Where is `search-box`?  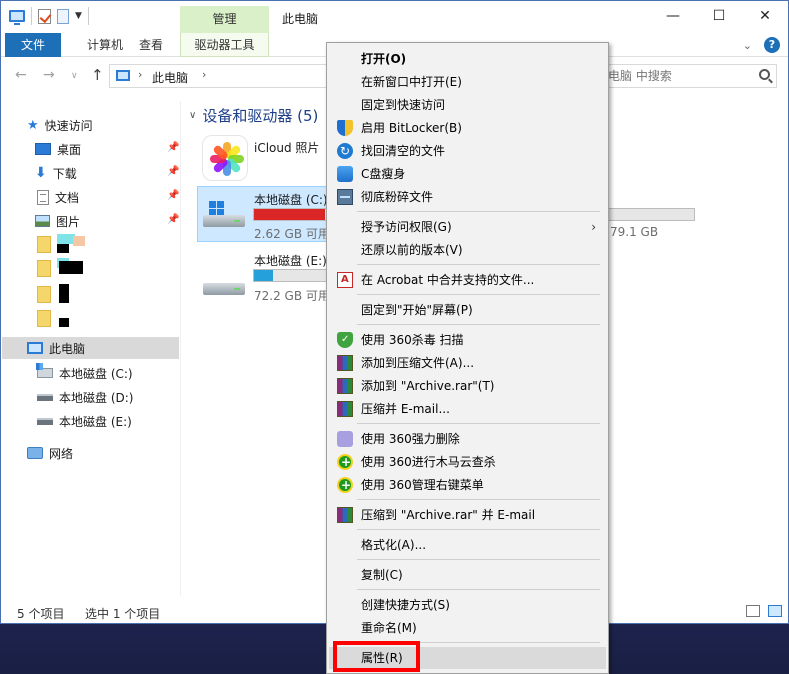 search-box is located at coordinates (688, 76).